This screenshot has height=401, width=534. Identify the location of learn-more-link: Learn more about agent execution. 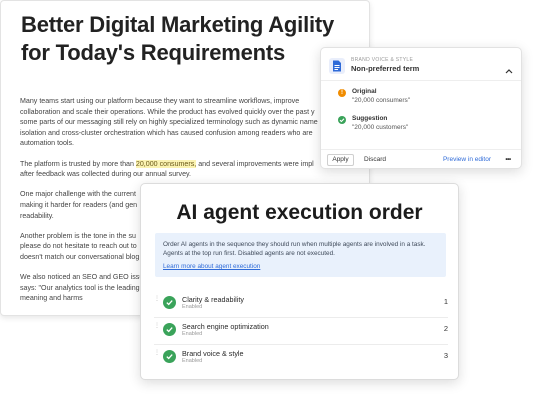
(211, 266).